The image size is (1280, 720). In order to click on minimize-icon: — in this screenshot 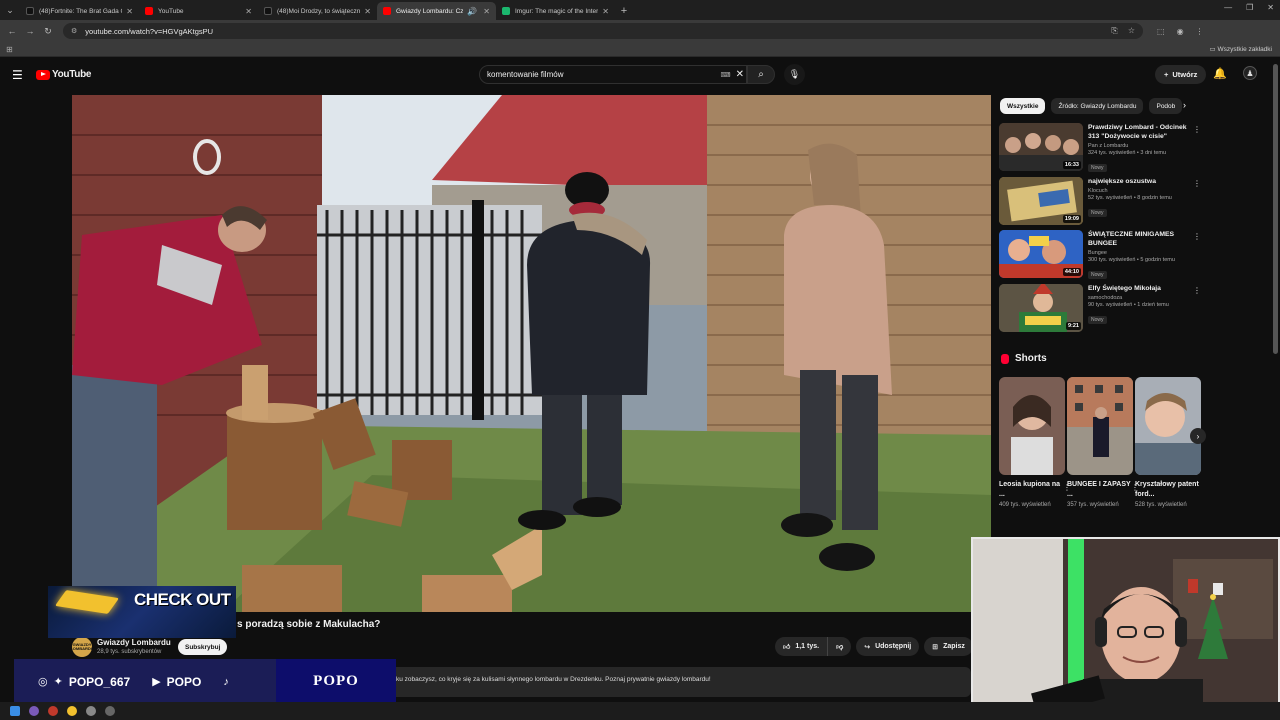, I will do `click(1228, 7)`.